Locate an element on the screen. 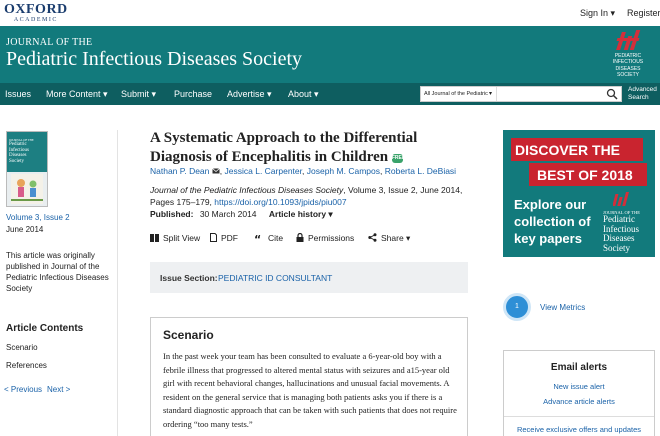 Image resolution: width=660 pixels, height=436 pixels. permissions-button: Permissions is located at coordinates (325, 237).